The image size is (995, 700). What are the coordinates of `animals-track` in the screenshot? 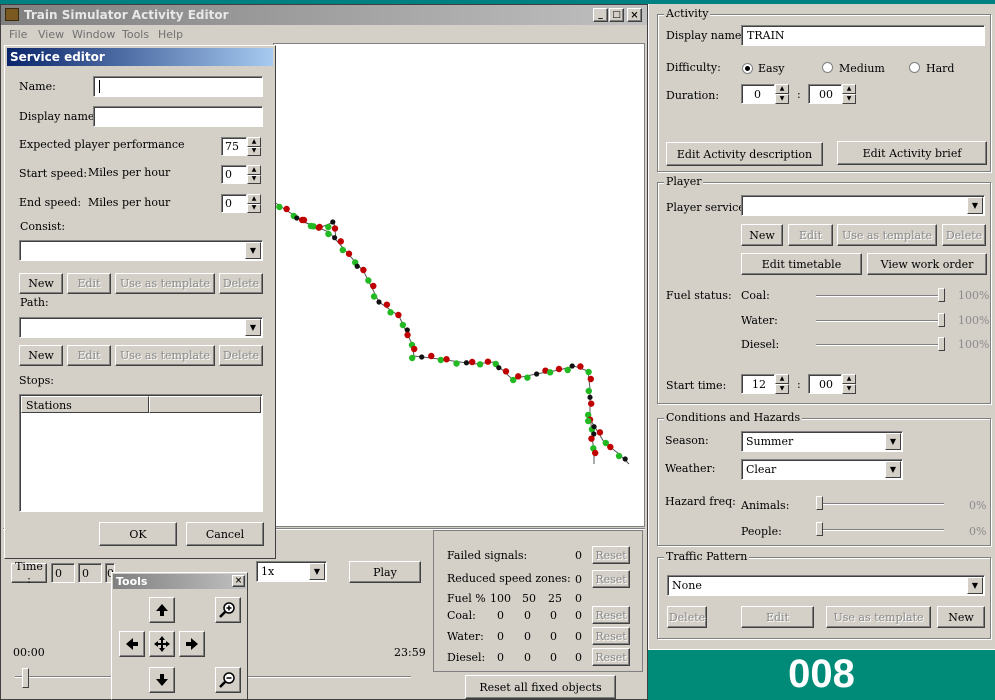 It's located at (880, 504).